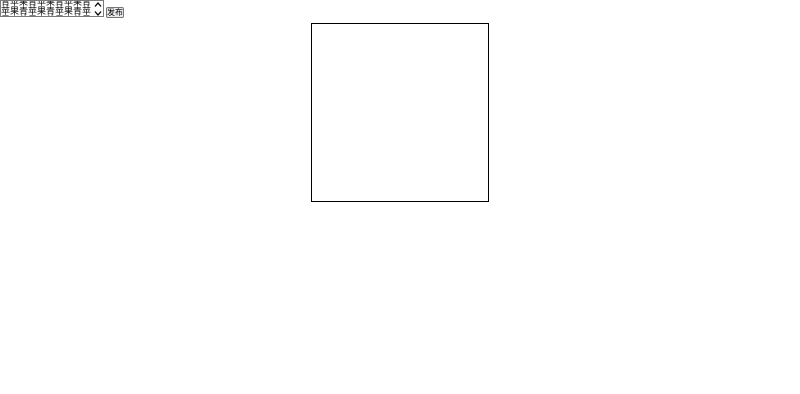  I want to click on text-input-scrollbar, so click(98, 9).